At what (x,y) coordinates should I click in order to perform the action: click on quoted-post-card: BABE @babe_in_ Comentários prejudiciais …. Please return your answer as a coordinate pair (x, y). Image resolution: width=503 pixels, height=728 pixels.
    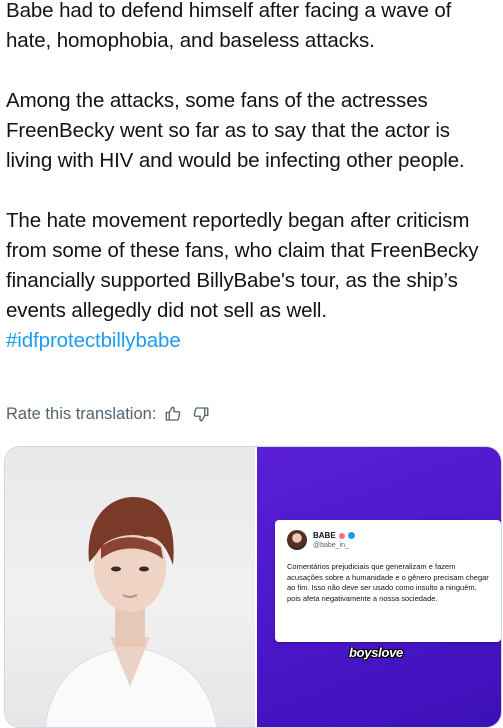
    Looking at the image, I should click on (388, 581).